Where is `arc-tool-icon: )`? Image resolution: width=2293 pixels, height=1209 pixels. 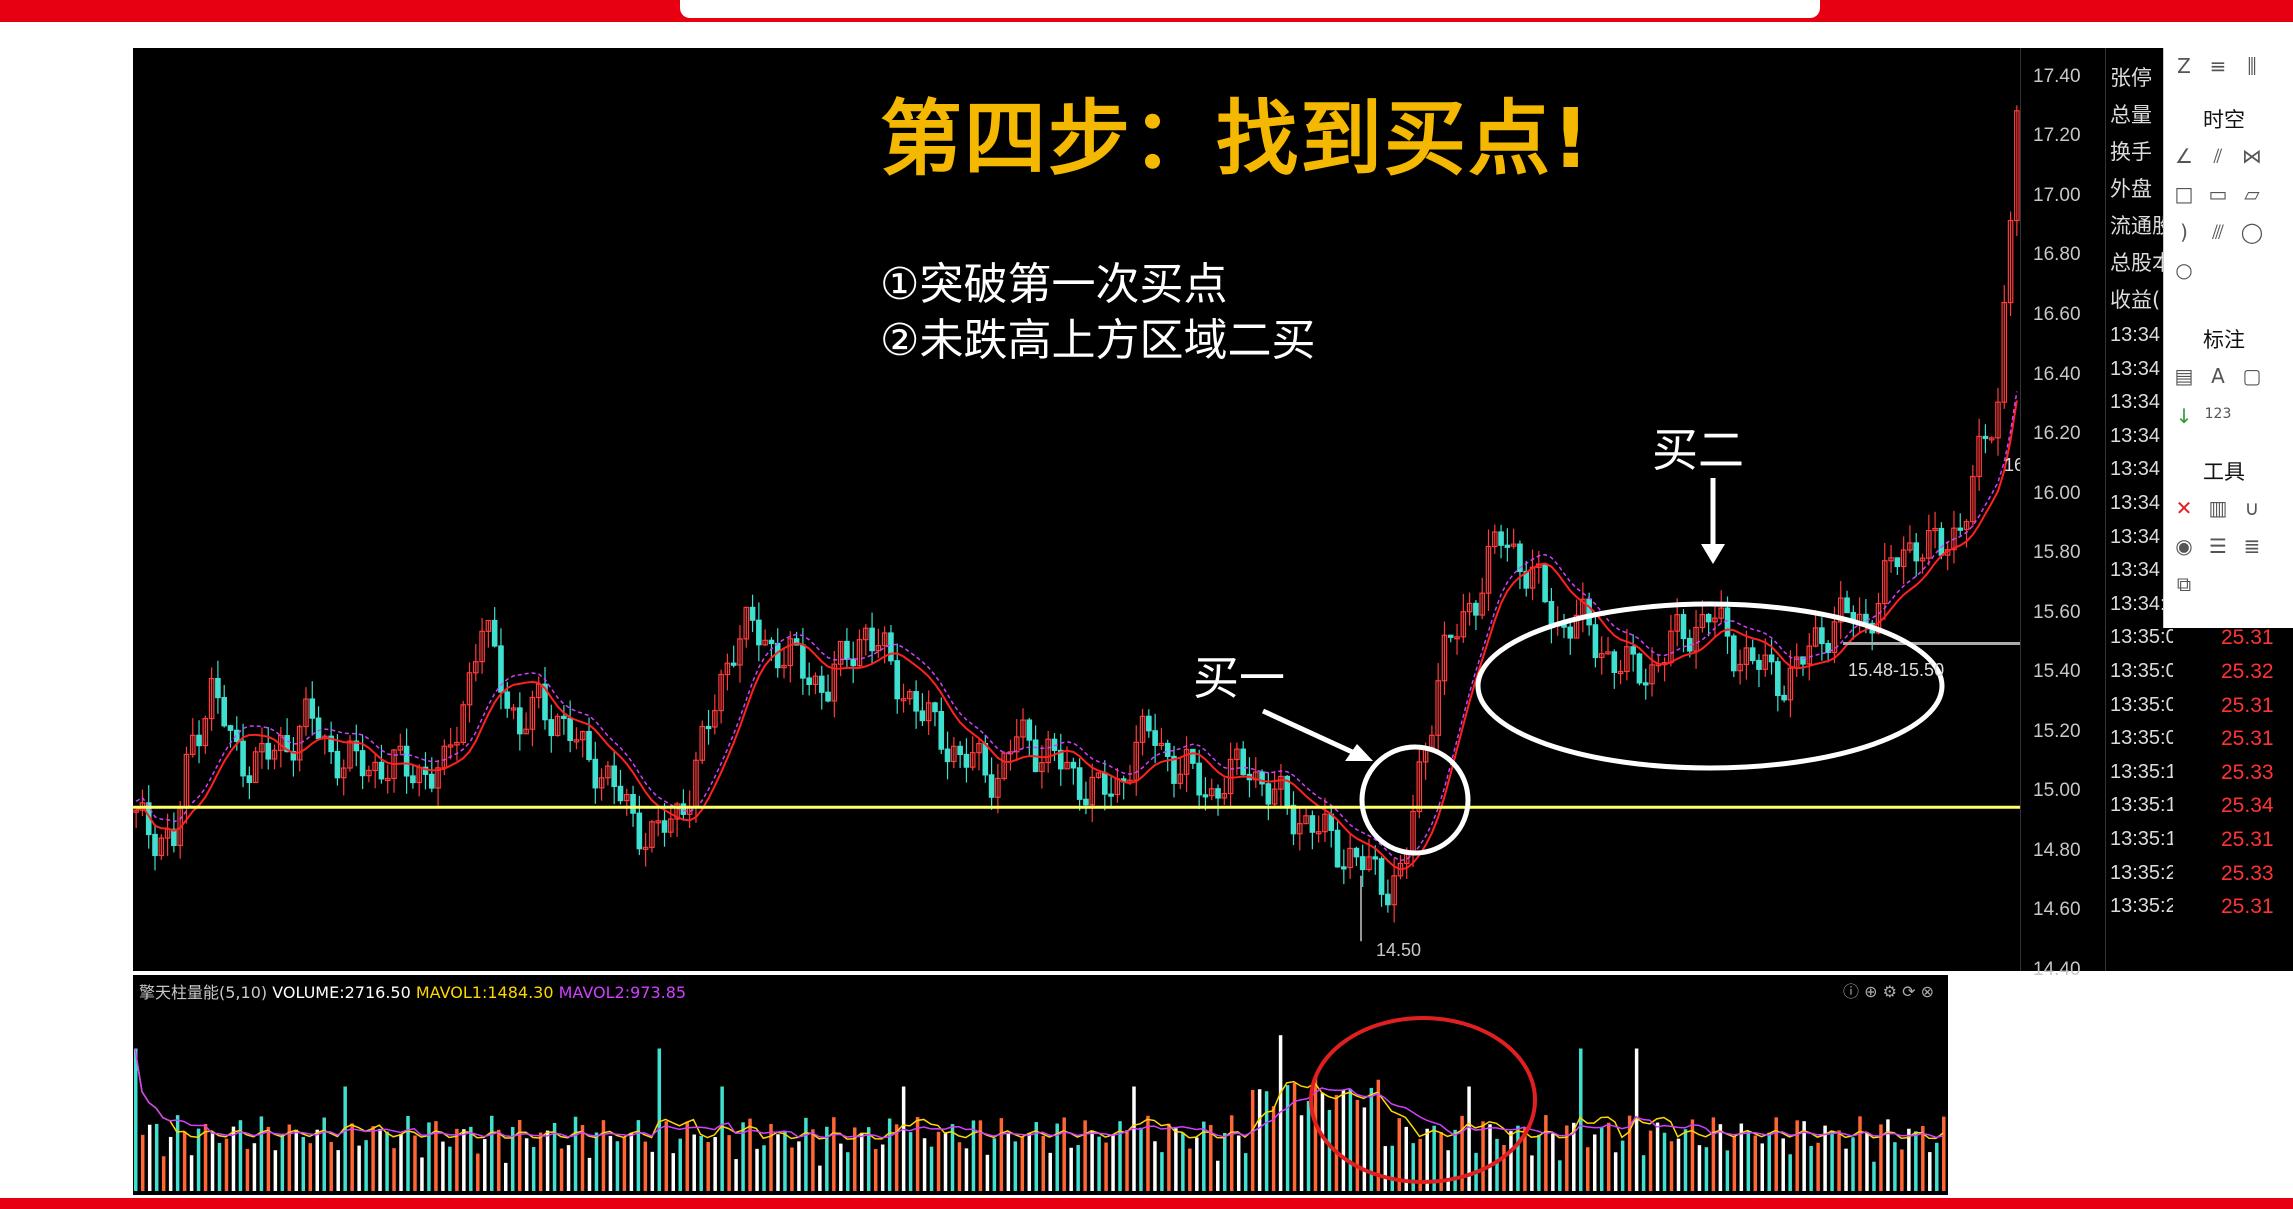
arc-tool-icon: ) is located at coordinates (2184, 232).